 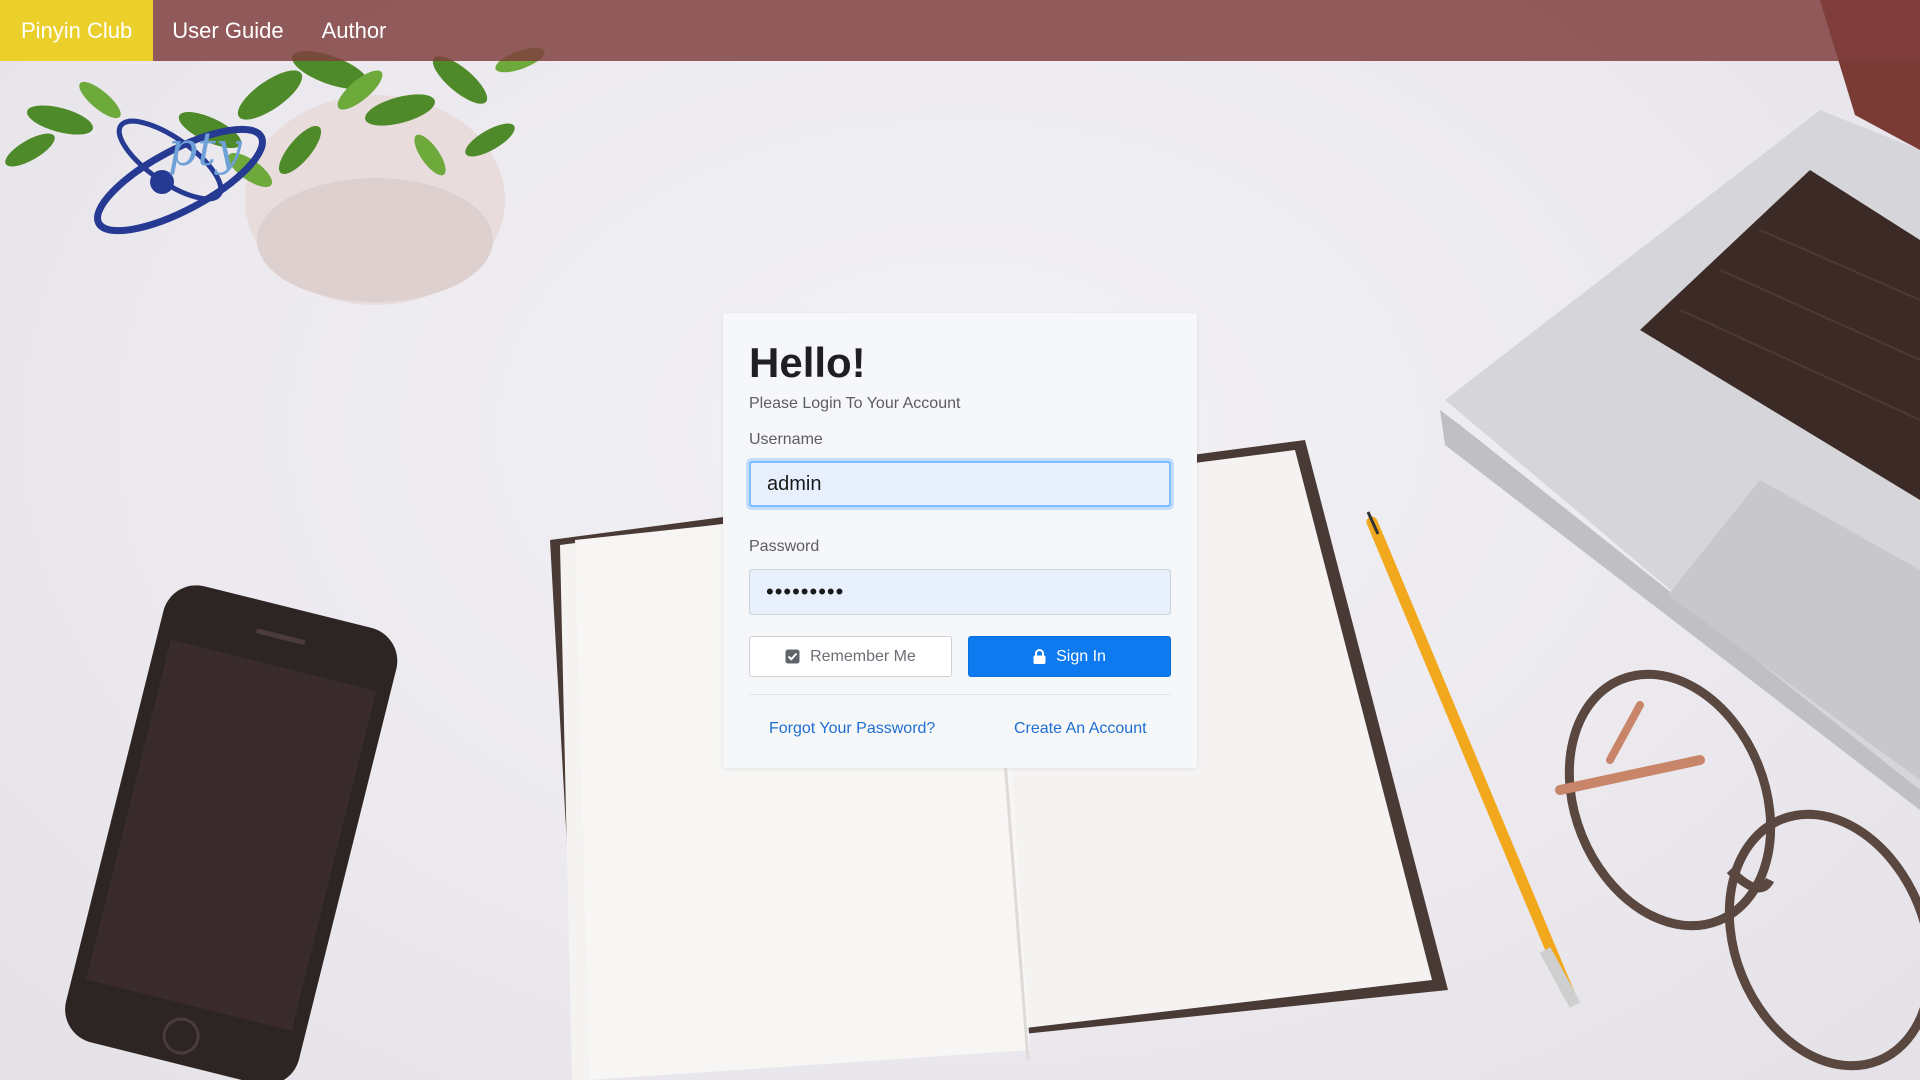 I want to click on login-subtitle: Please Login To Your Account, so click(x=855, y=403).